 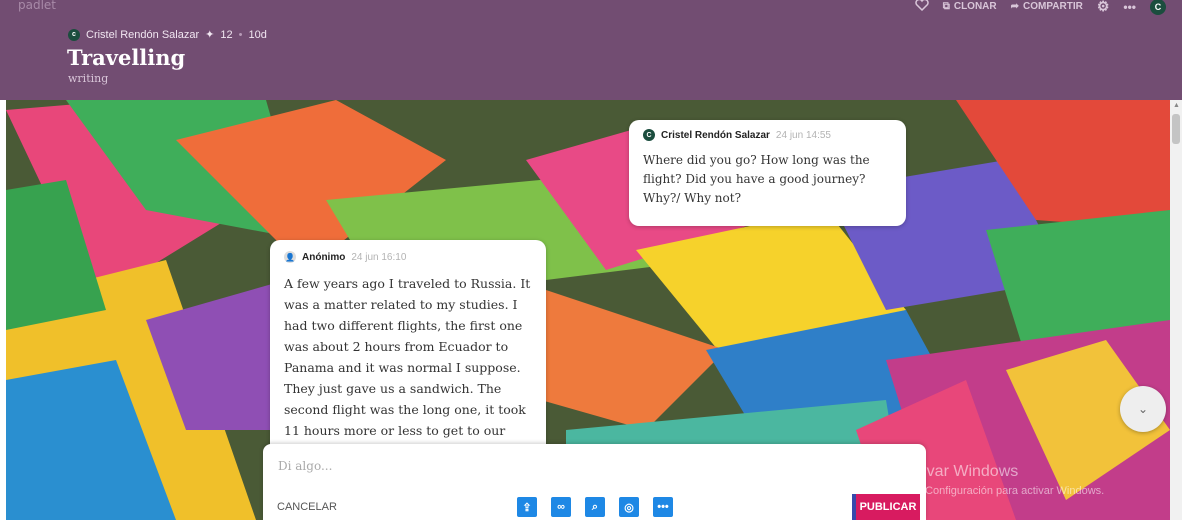 I want to click on anonymous-user-icon: 👤, so click(x=290, y=257).